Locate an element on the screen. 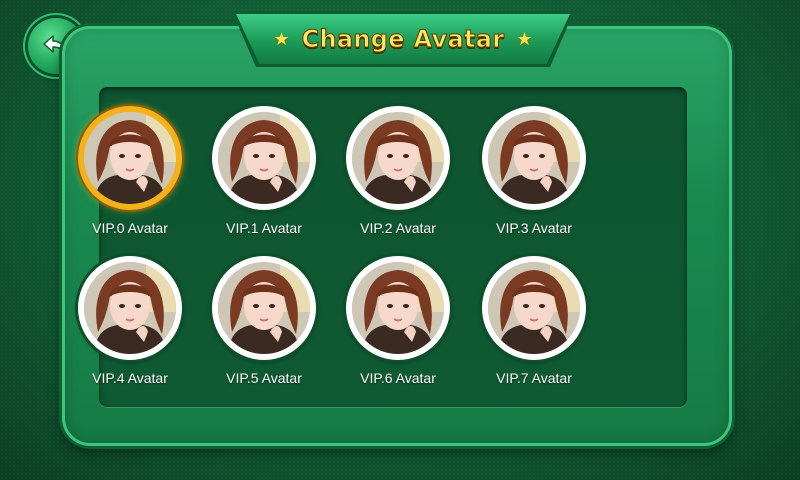 The width and height of the screenshot is (800, 480). avatar-label: VIP.1 Avatar is located at coordinates (264, 228).